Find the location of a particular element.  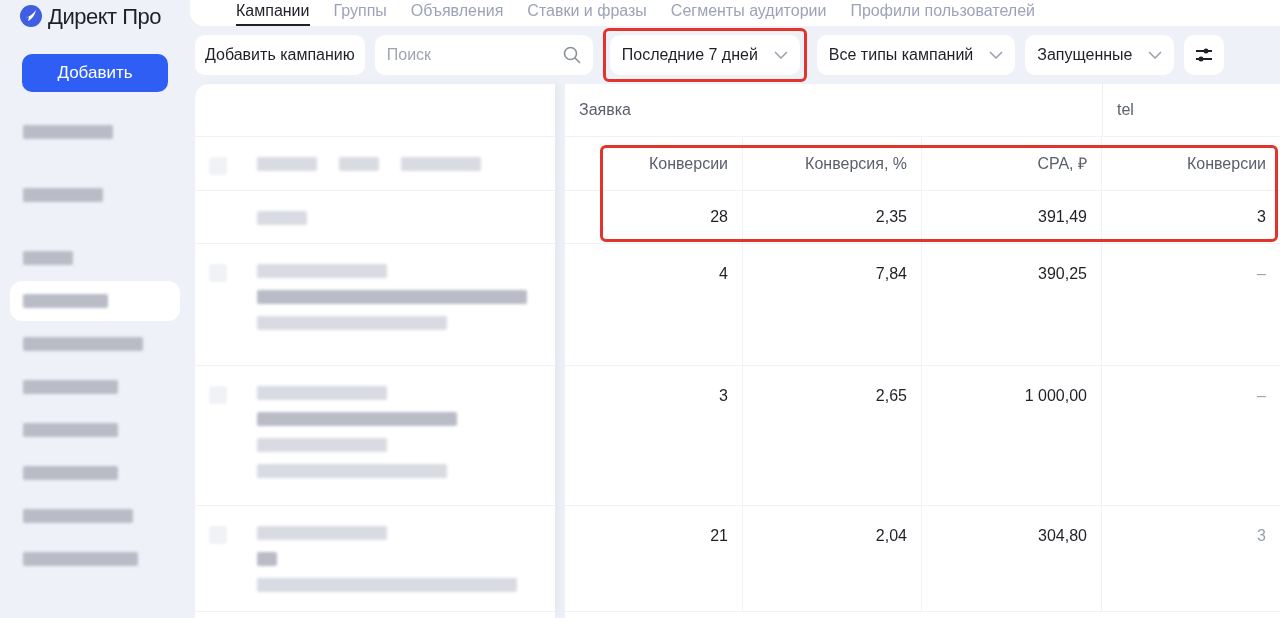

table-cell: 390,25 is located at coordinates (1012, 304).